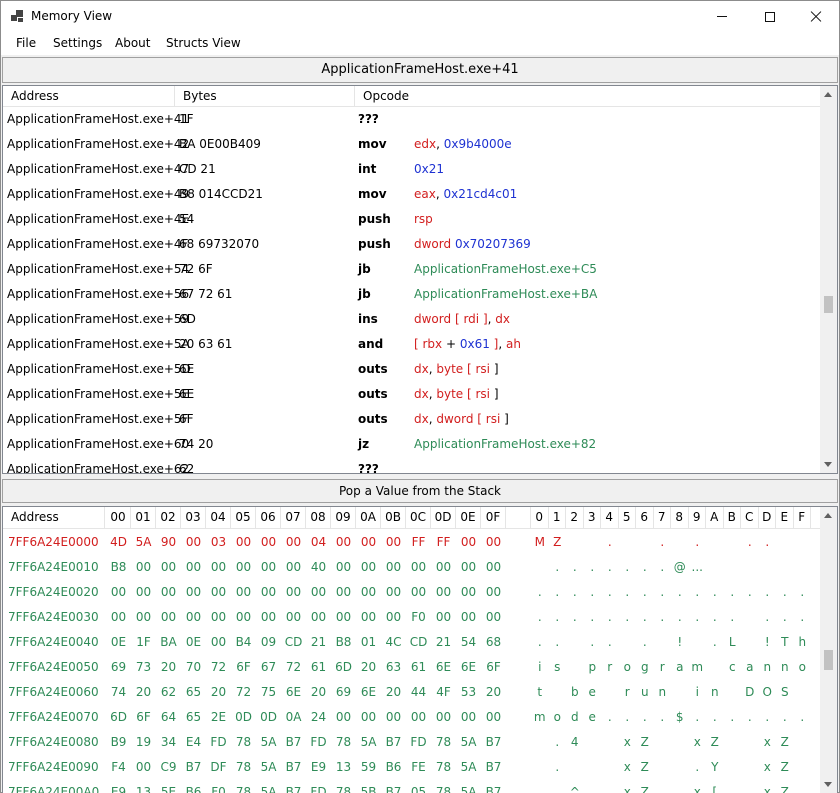 Image resolution: width=840 pixels, height=793 pixels. I want to click on ascii-char: !, so click(768, 642).